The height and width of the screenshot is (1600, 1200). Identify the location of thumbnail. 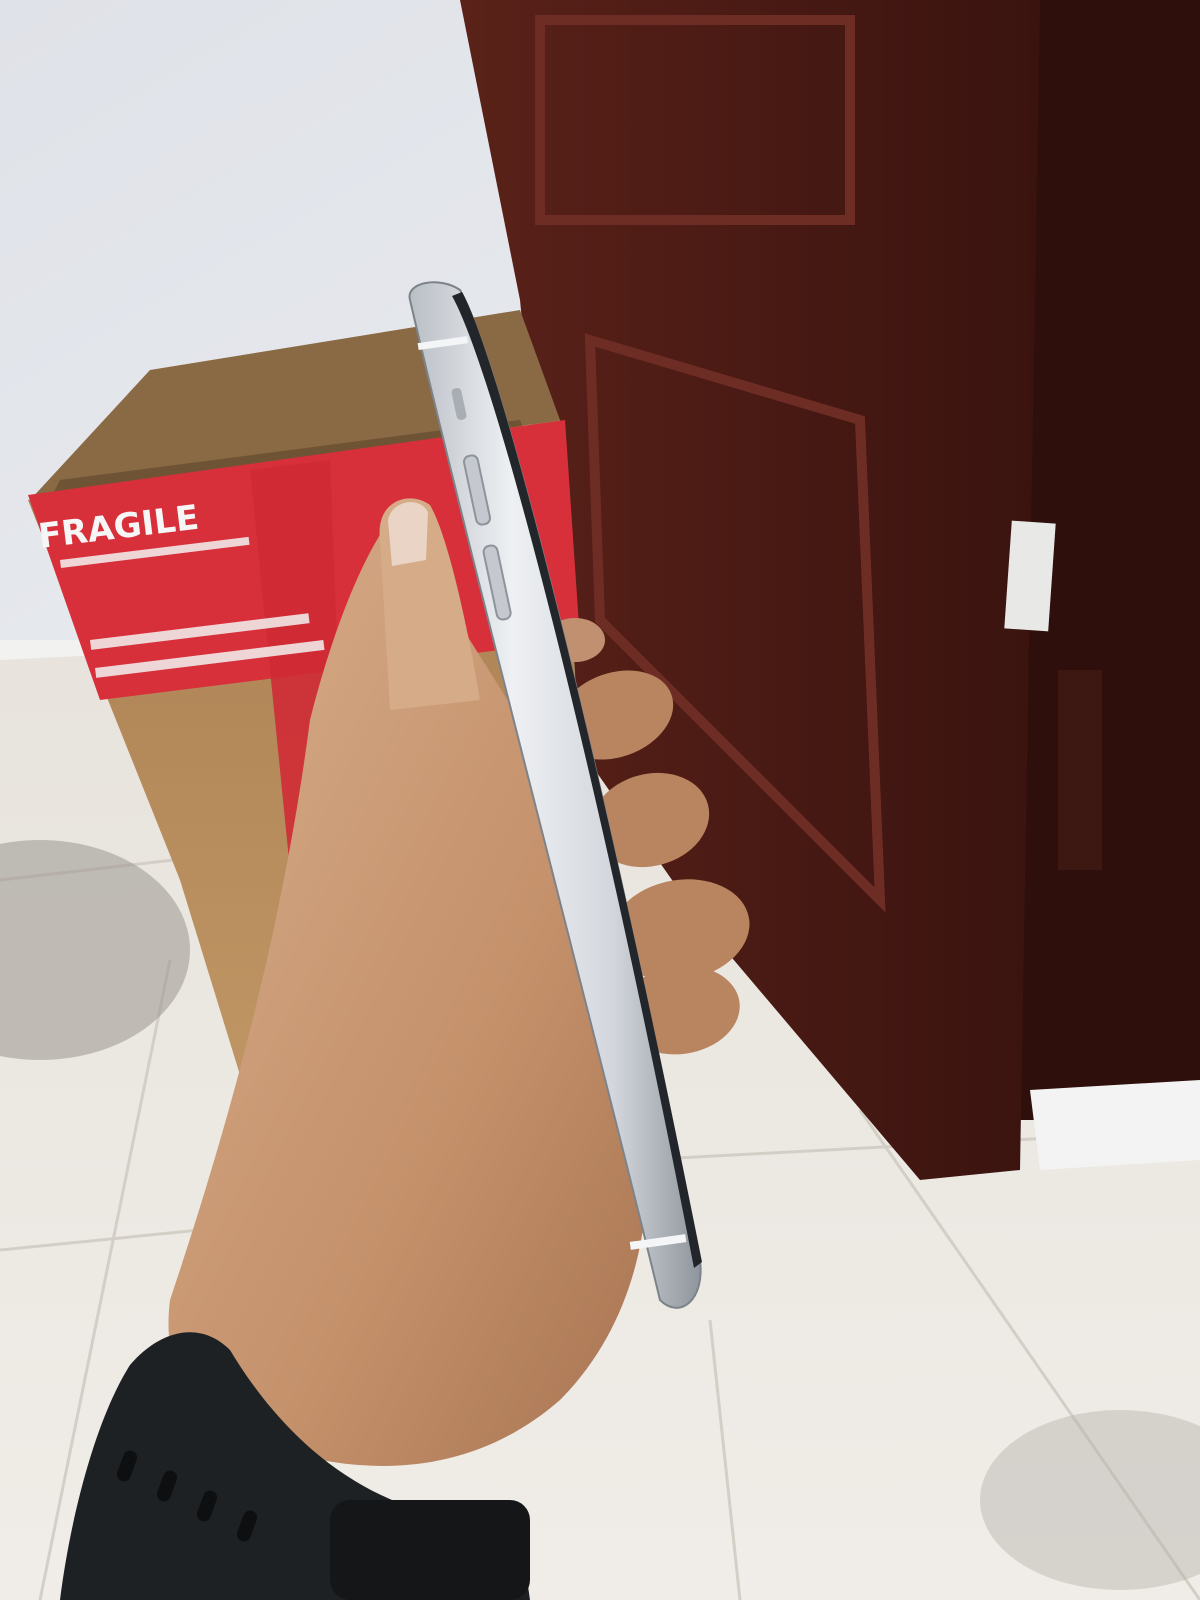
(408, 534).